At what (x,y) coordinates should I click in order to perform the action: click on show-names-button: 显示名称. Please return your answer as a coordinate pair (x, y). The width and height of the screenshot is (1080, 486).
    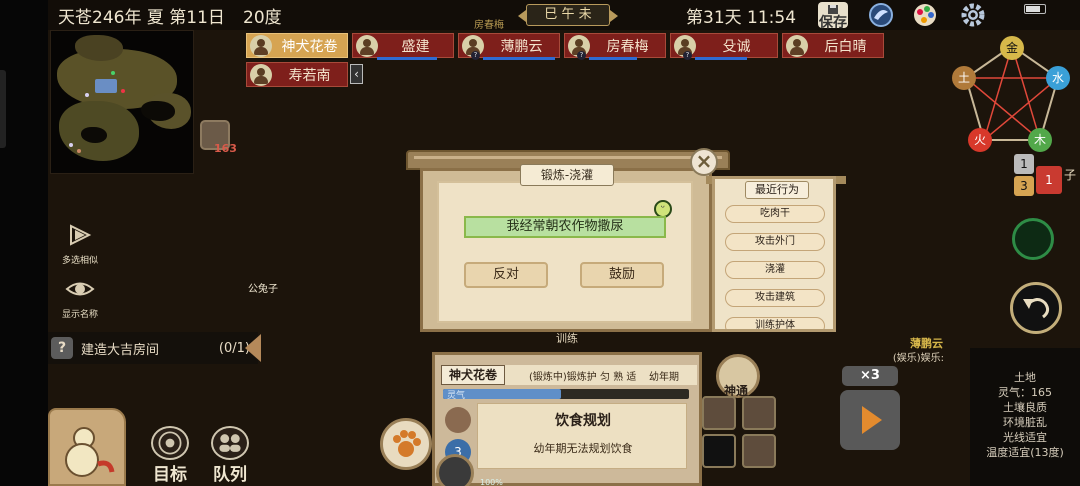
    Looking at the image, I should click on (80, 298).